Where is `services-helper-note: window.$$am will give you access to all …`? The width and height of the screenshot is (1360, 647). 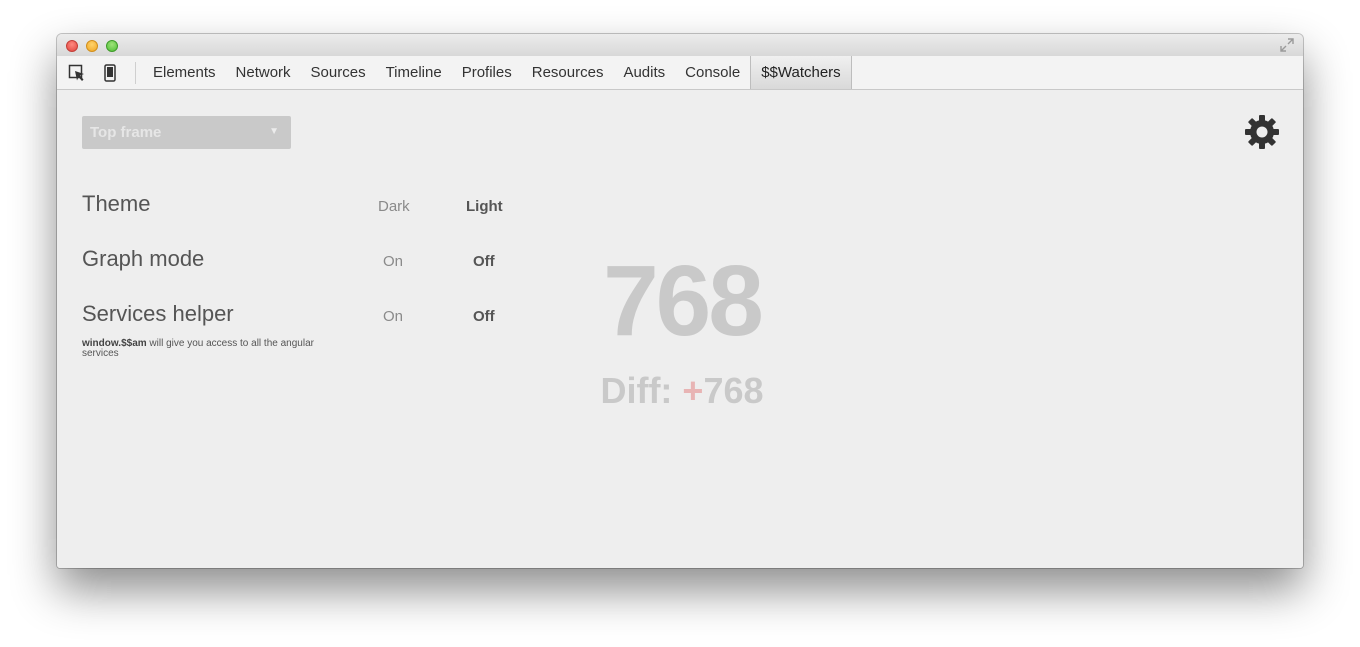 services-helper-note: window.$$am will give you access to all … is located at coordinates (217, 349).